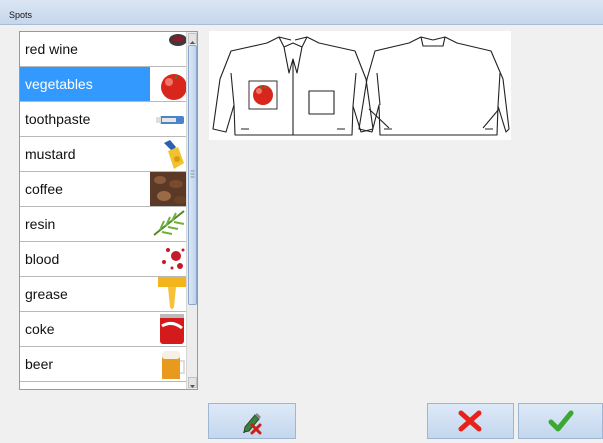 This screenshot has height=443, width=603. Describe the element at coordinates (192, 175) in the screenshot. I see `scroll-thumb` at that location.